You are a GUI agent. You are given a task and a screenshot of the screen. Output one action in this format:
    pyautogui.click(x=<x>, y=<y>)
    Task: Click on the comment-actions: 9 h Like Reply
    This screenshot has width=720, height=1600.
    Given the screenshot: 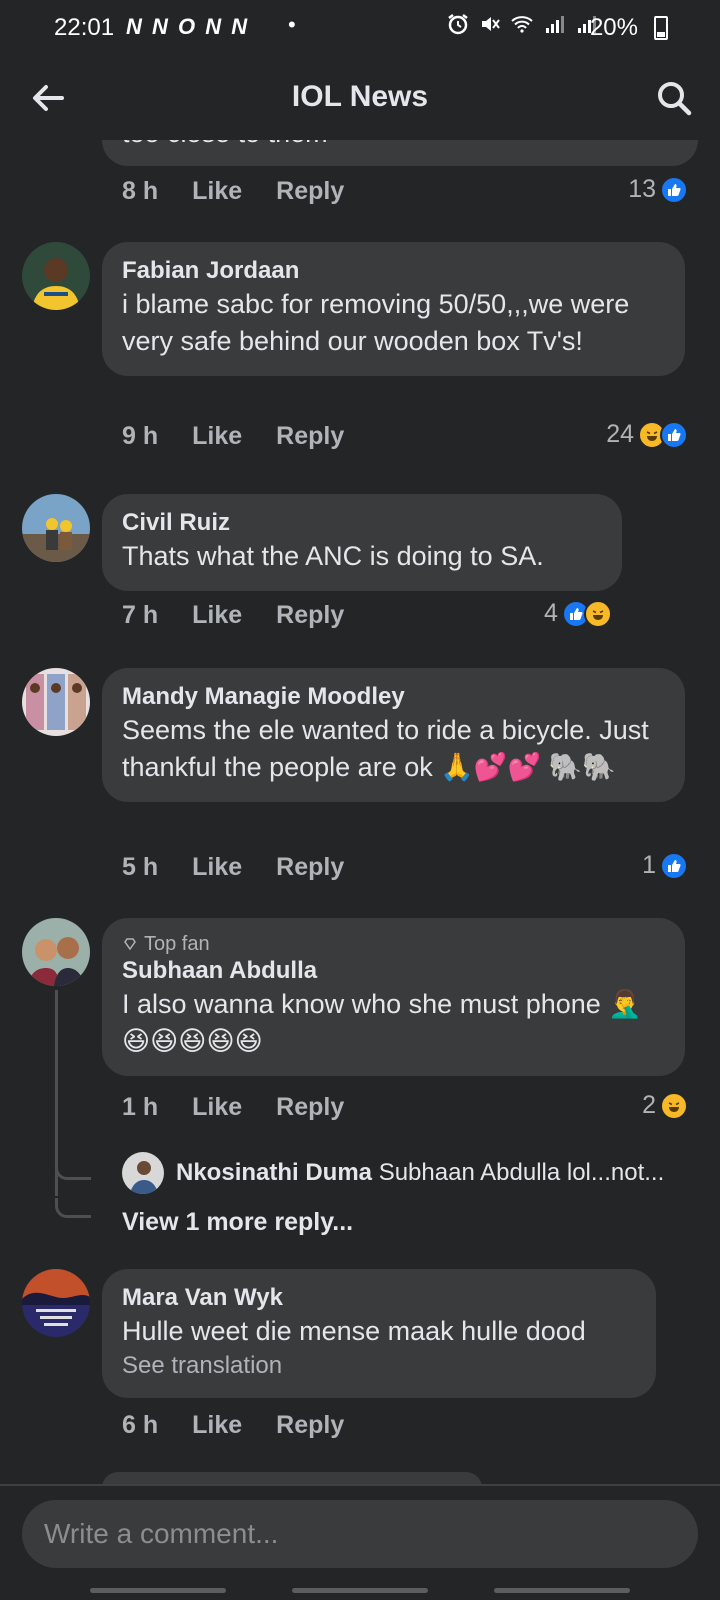 What is the action you would take?
    pyautogui.click(x=233, y=436)
    